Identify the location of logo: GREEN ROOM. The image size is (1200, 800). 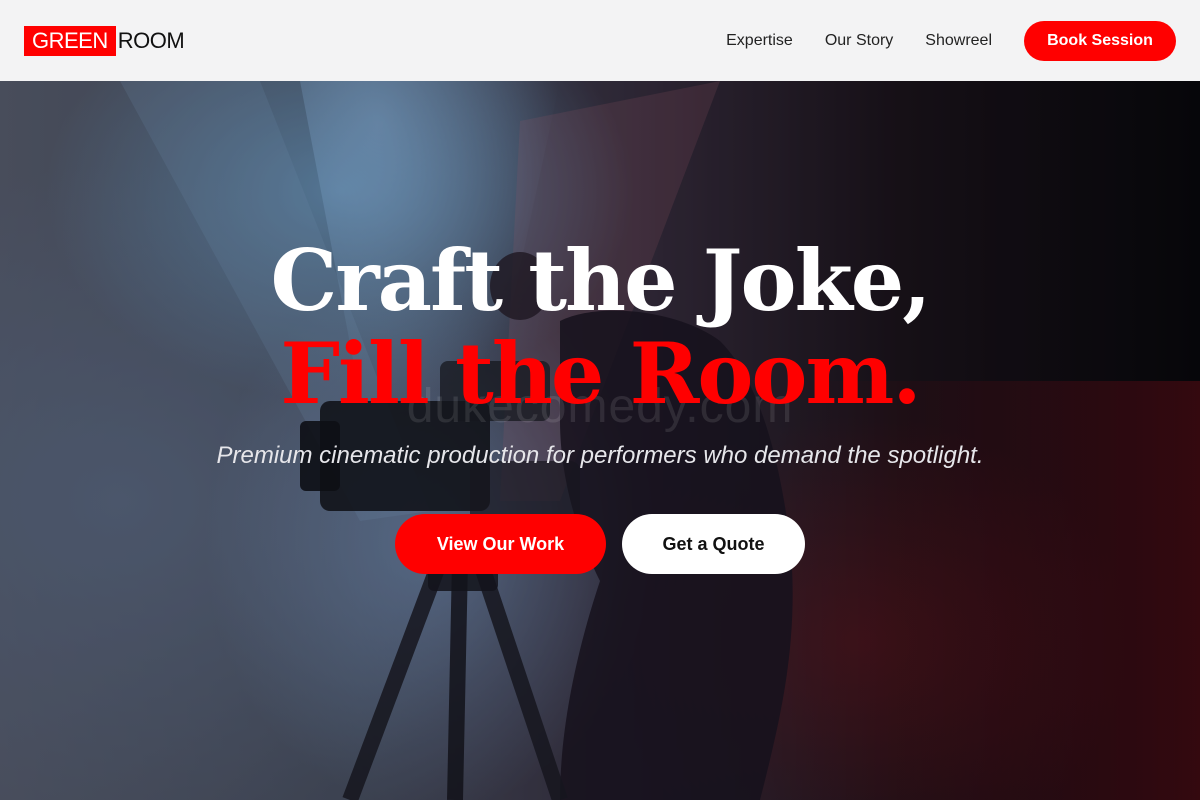
(104, 40).